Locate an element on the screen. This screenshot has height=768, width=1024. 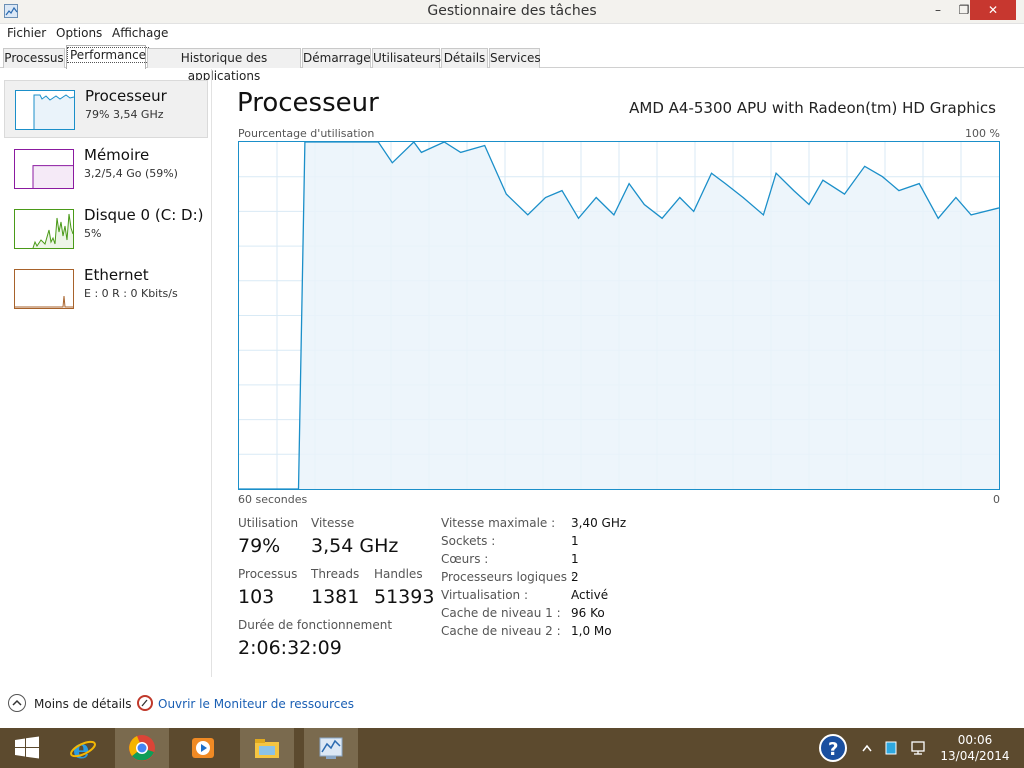
start-button is located at coordinates (27, 748).